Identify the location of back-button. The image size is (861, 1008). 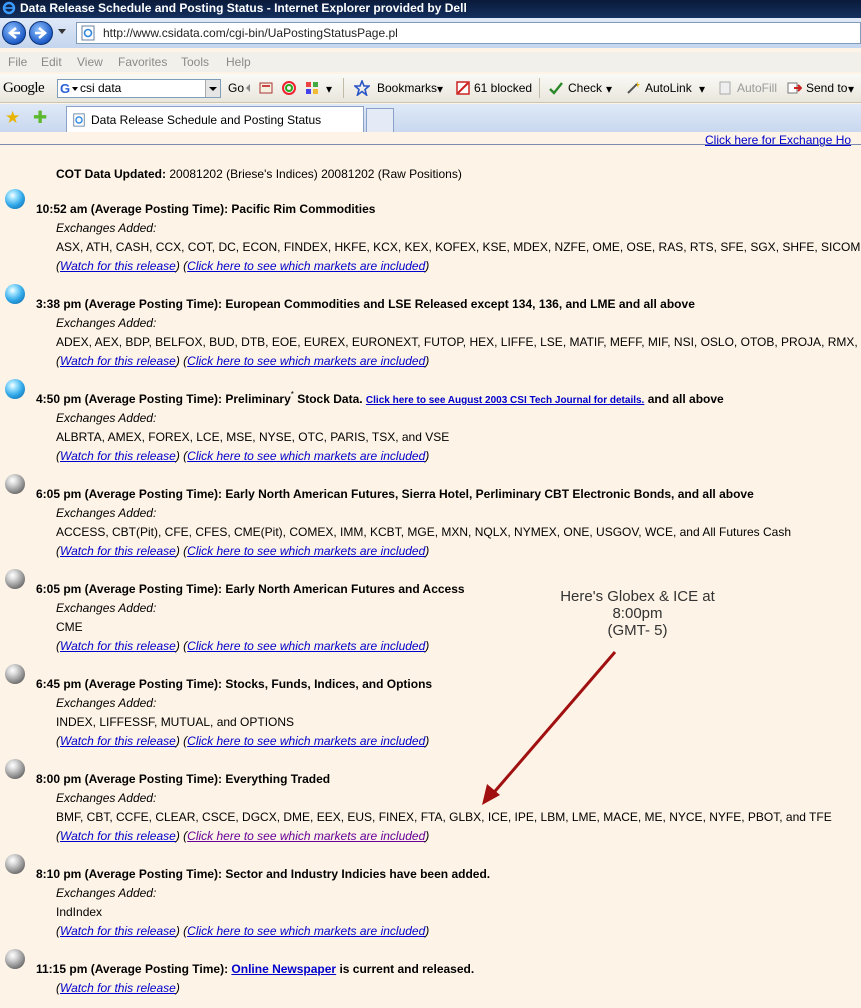
(14, 33).